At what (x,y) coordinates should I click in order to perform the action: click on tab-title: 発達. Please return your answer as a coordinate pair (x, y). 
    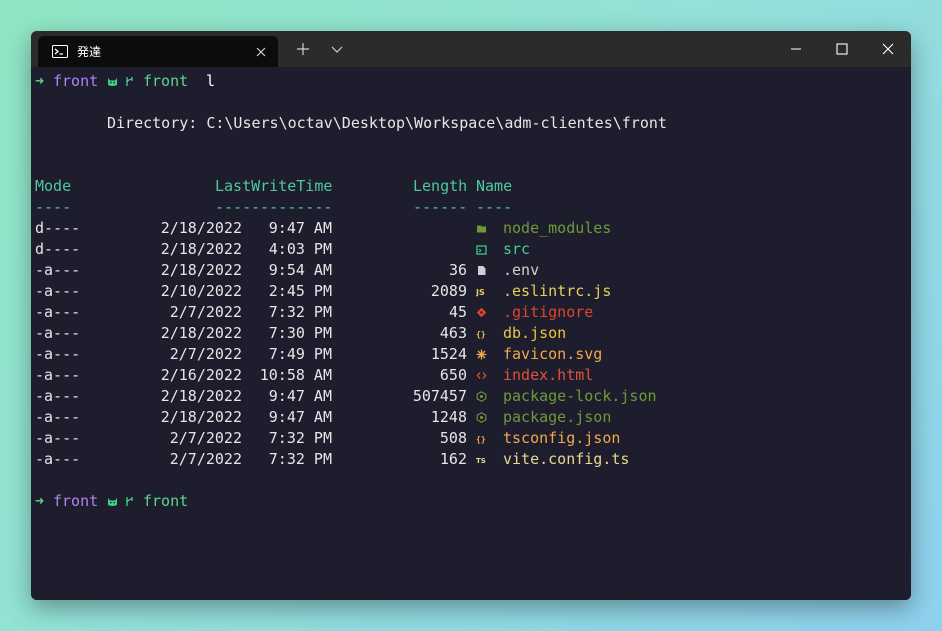
    Looking at the image, I should click on (89, 52).